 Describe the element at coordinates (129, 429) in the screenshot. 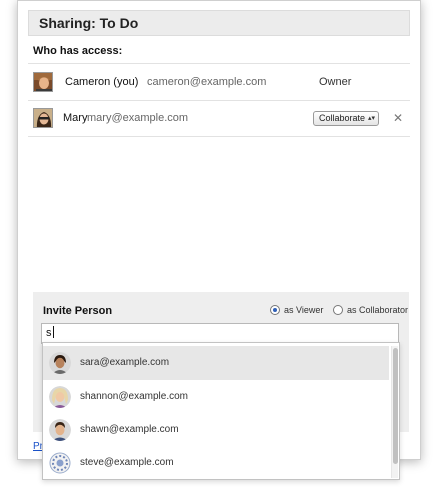

I see `suggestion-email: shawn@example.com` at that location.